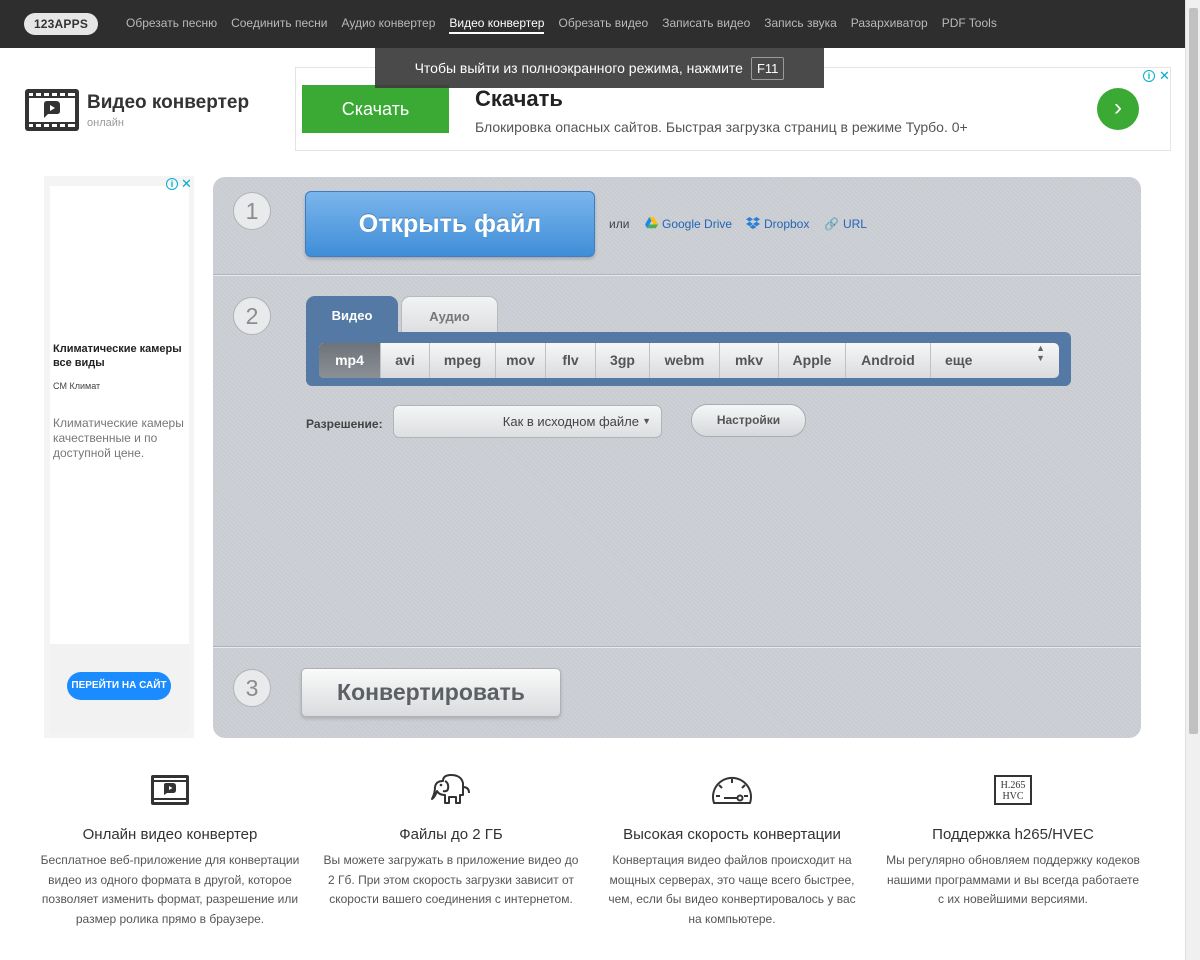  What do you see at coordinates (105, 123) in the screenshot?
I see `page-subtitle: онлайн` at bounding box center [105, 123].